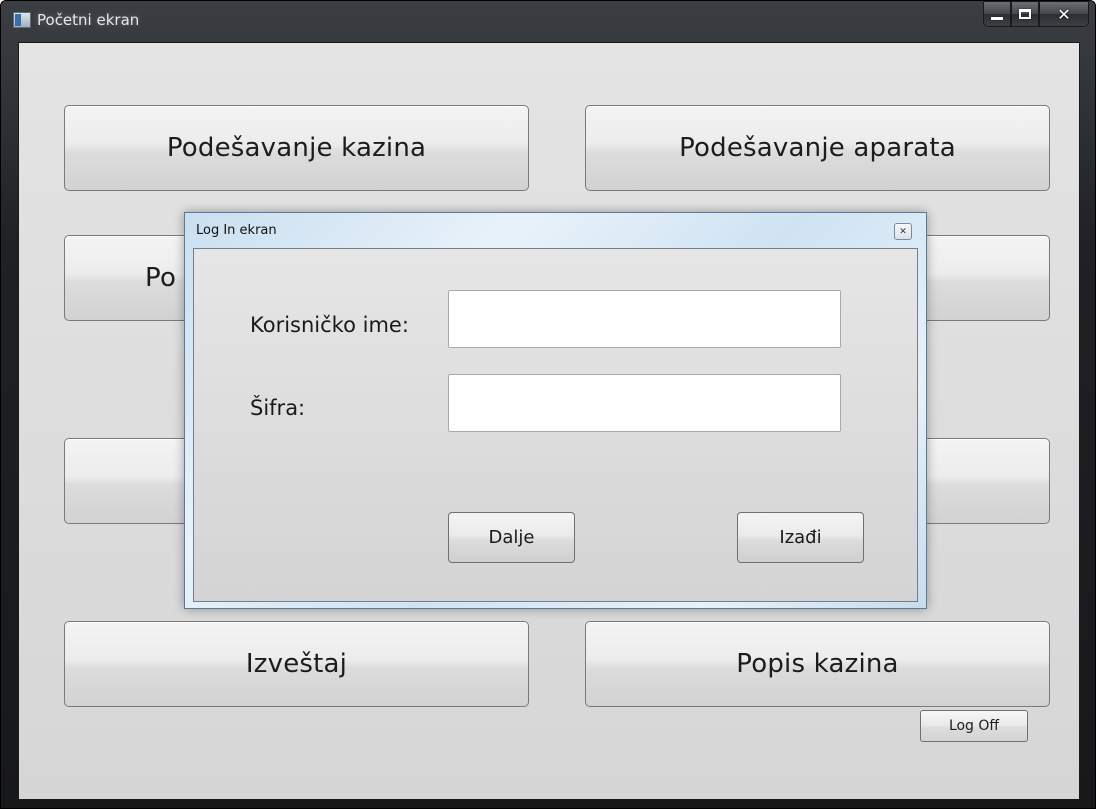 The width and height of the screenshot is (1096, 809). What do you see at coordinates (997, 14) in the screenshot?
I see `minimize-button` at bounding box center [997, 14].